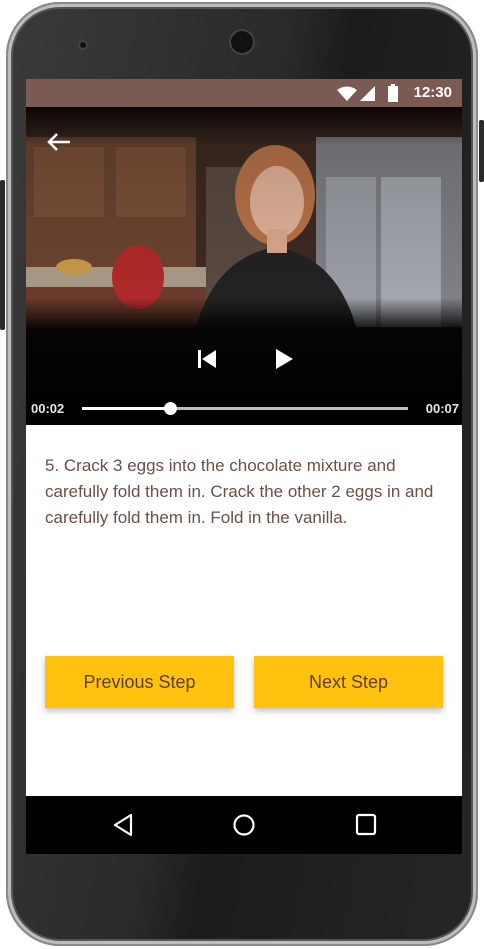 This screenshot has width=484, height=949. What do you see at coordinates (347, 93) in the screenshot?
I see `wifi-icon` at bounding box center [347, 93].